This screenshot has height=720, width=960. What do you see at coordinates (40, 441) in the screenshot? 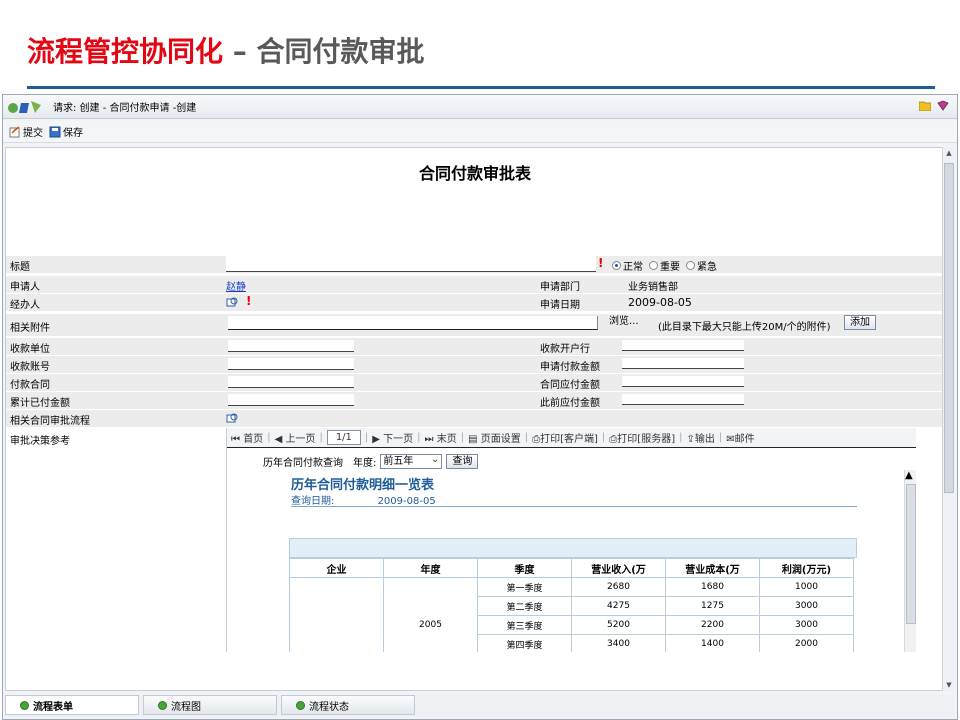
I see `label-decision-ref: 审批决策参考` at bounding box center [40, 441].